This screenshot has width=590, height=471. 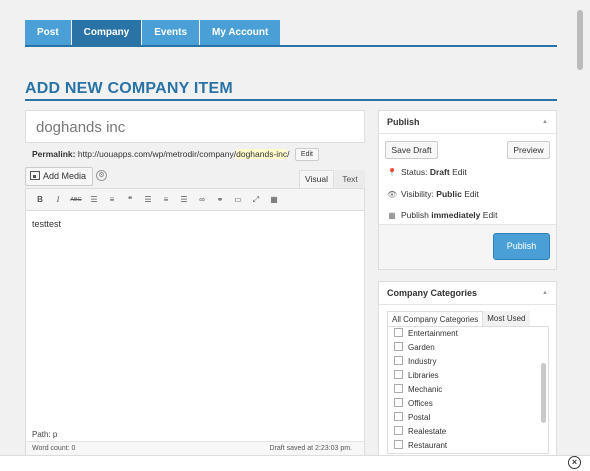 I want to click on categories-box-header: Company Categories ▲, so click(x=467, y=293).